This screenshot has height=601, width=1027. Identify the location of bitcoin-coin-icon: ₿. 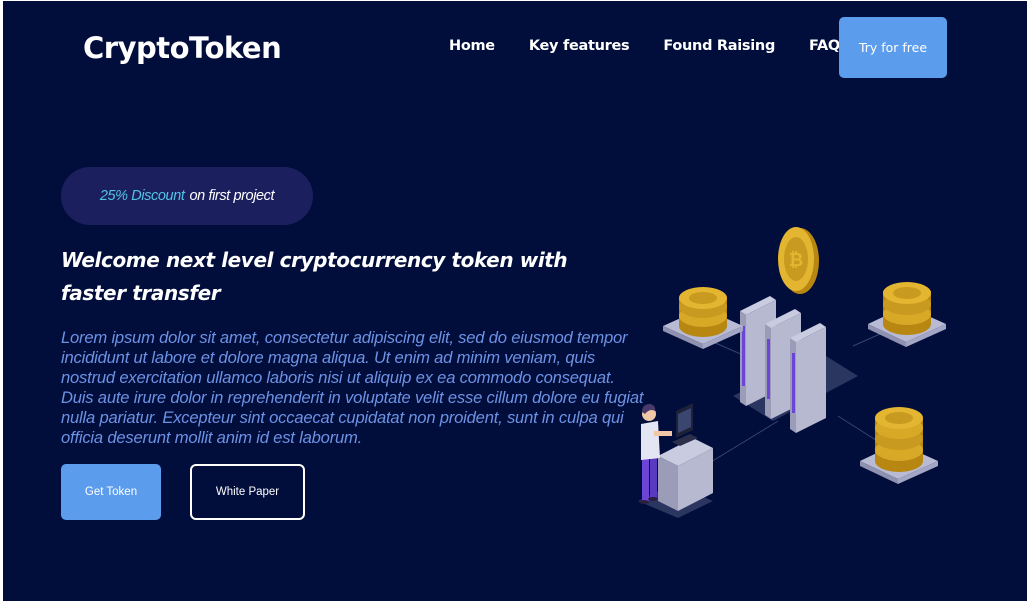
(798, 260).